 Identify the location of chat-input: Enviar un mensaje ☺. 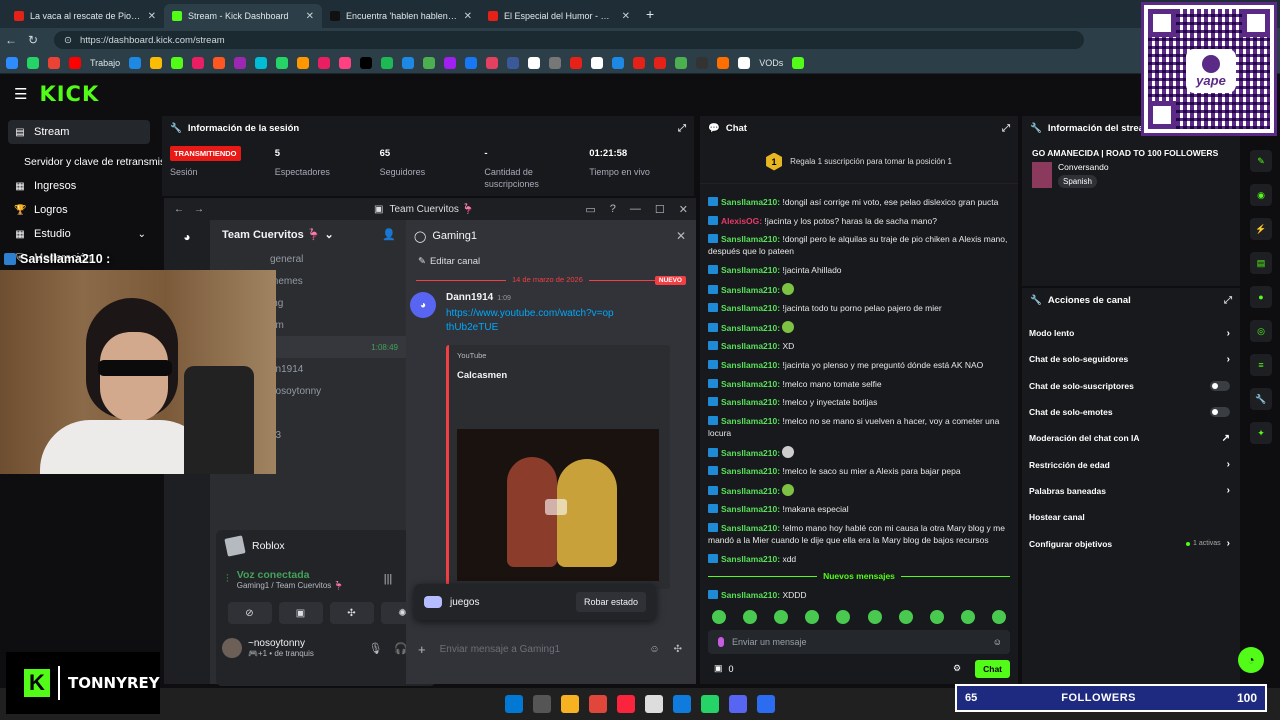
(859, 641).